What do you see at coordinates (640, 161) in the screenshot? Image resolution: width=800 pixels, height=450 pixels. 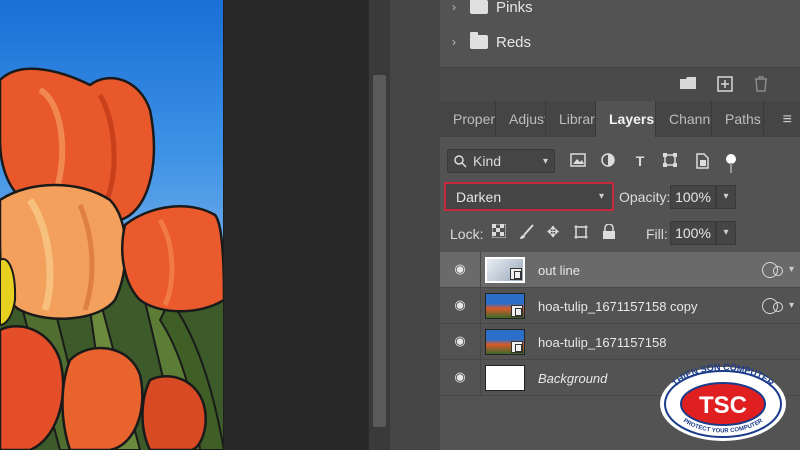 I see `type-filter-icon: T` at bounding box center [640, 161].